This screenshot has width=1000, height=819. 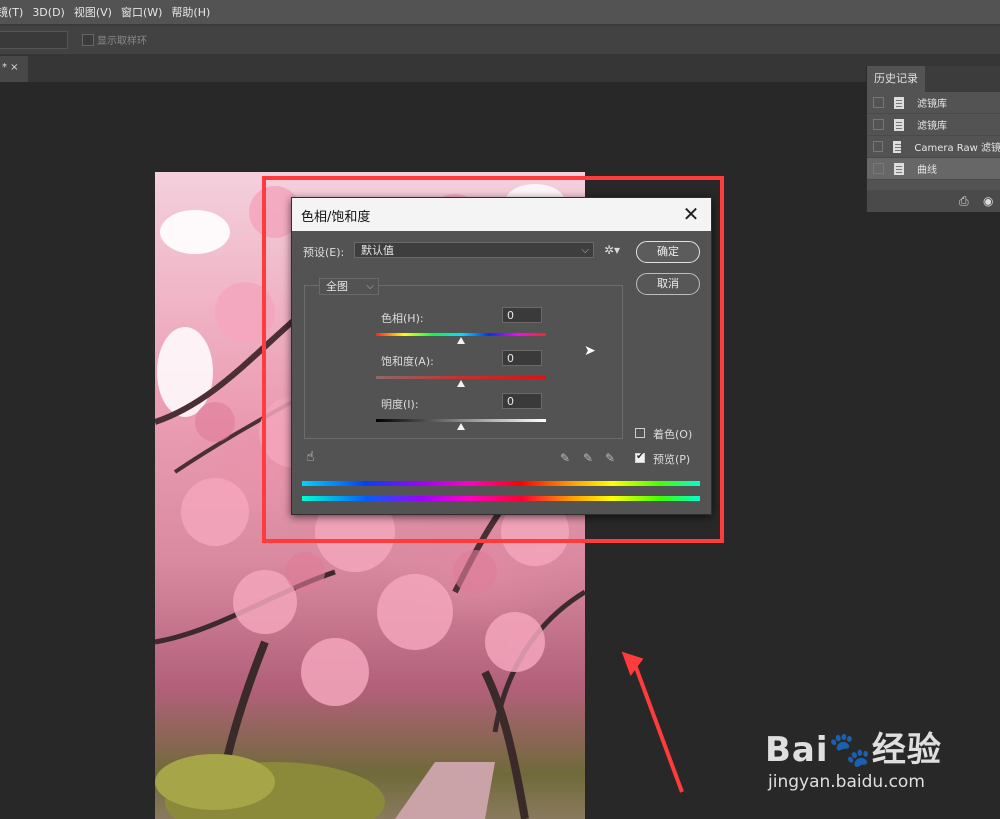 I want to click on history-item: Camera Raw 滤镜, so click(x=933, y=147).